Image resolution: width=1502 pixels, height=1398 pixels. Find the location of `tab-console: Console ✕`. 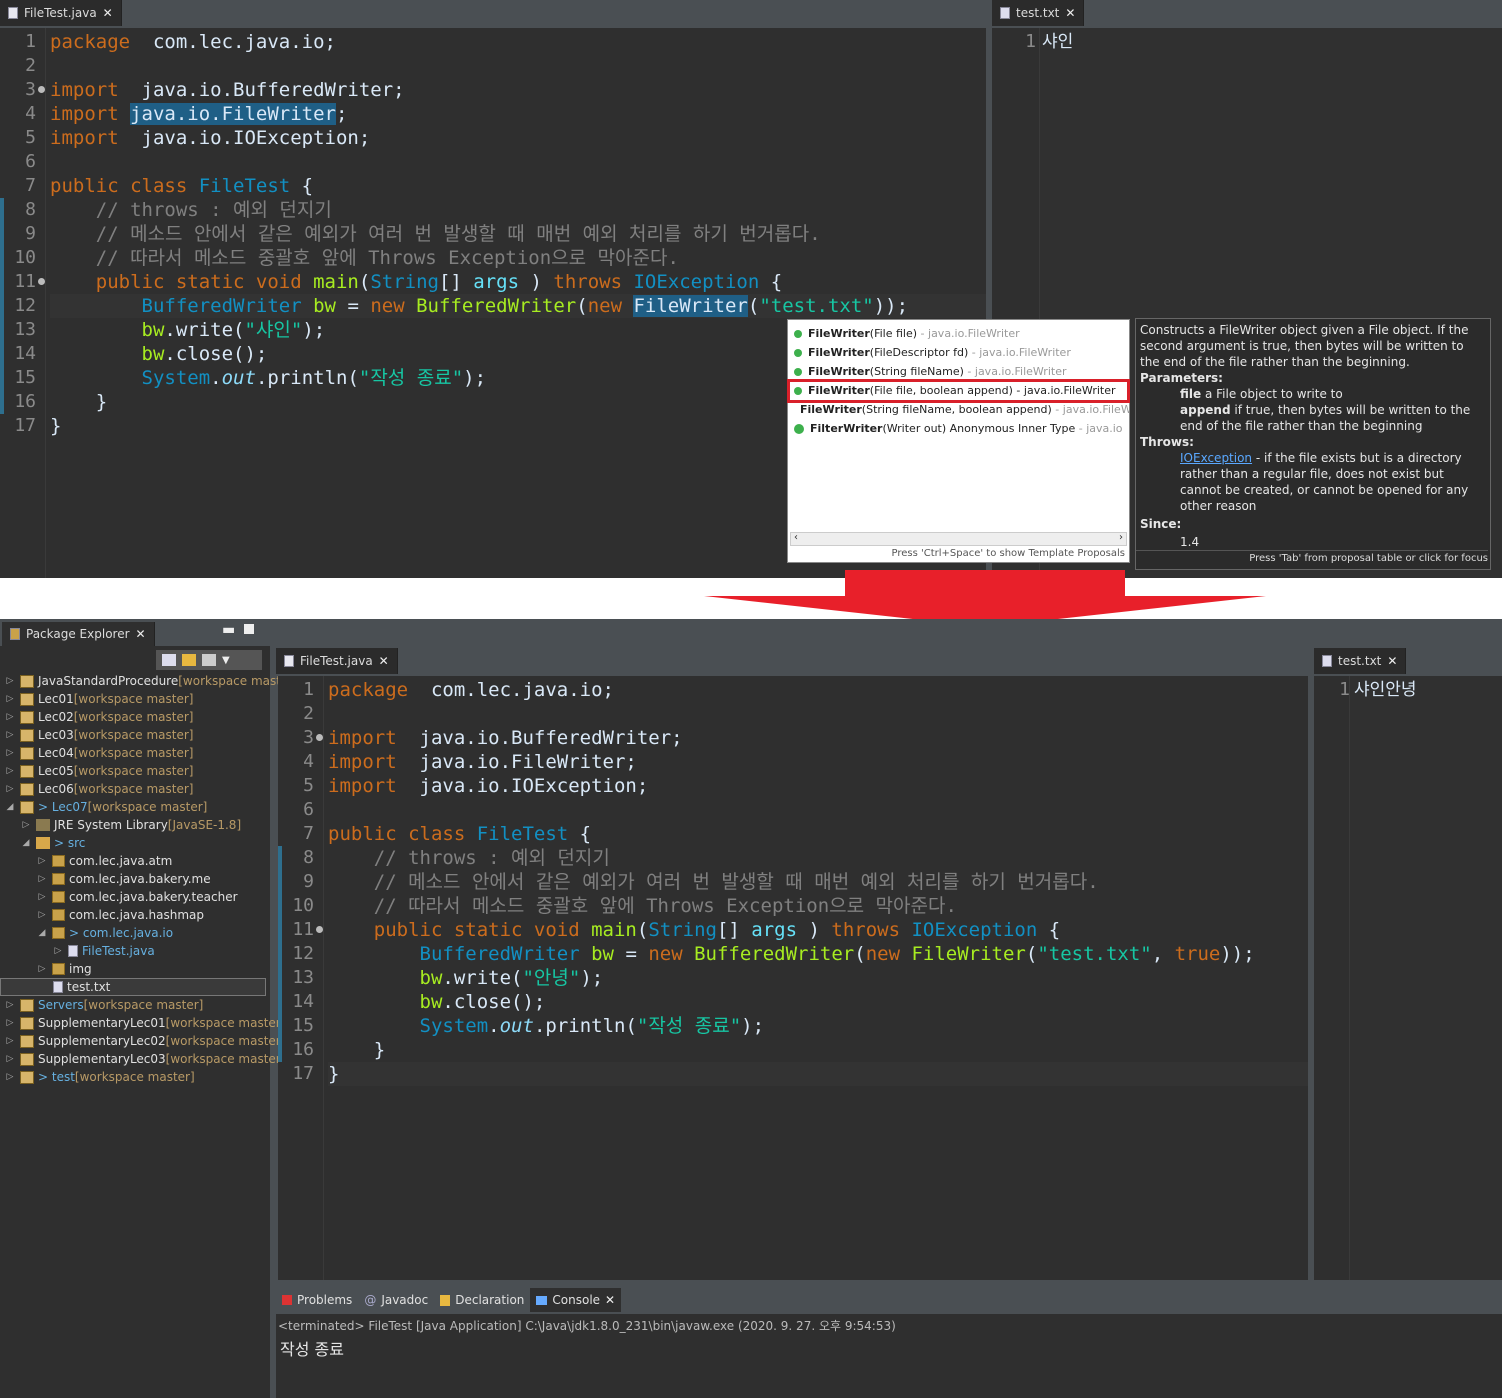

tab-console: Console ✕ is located at coordinates (576, 1300).